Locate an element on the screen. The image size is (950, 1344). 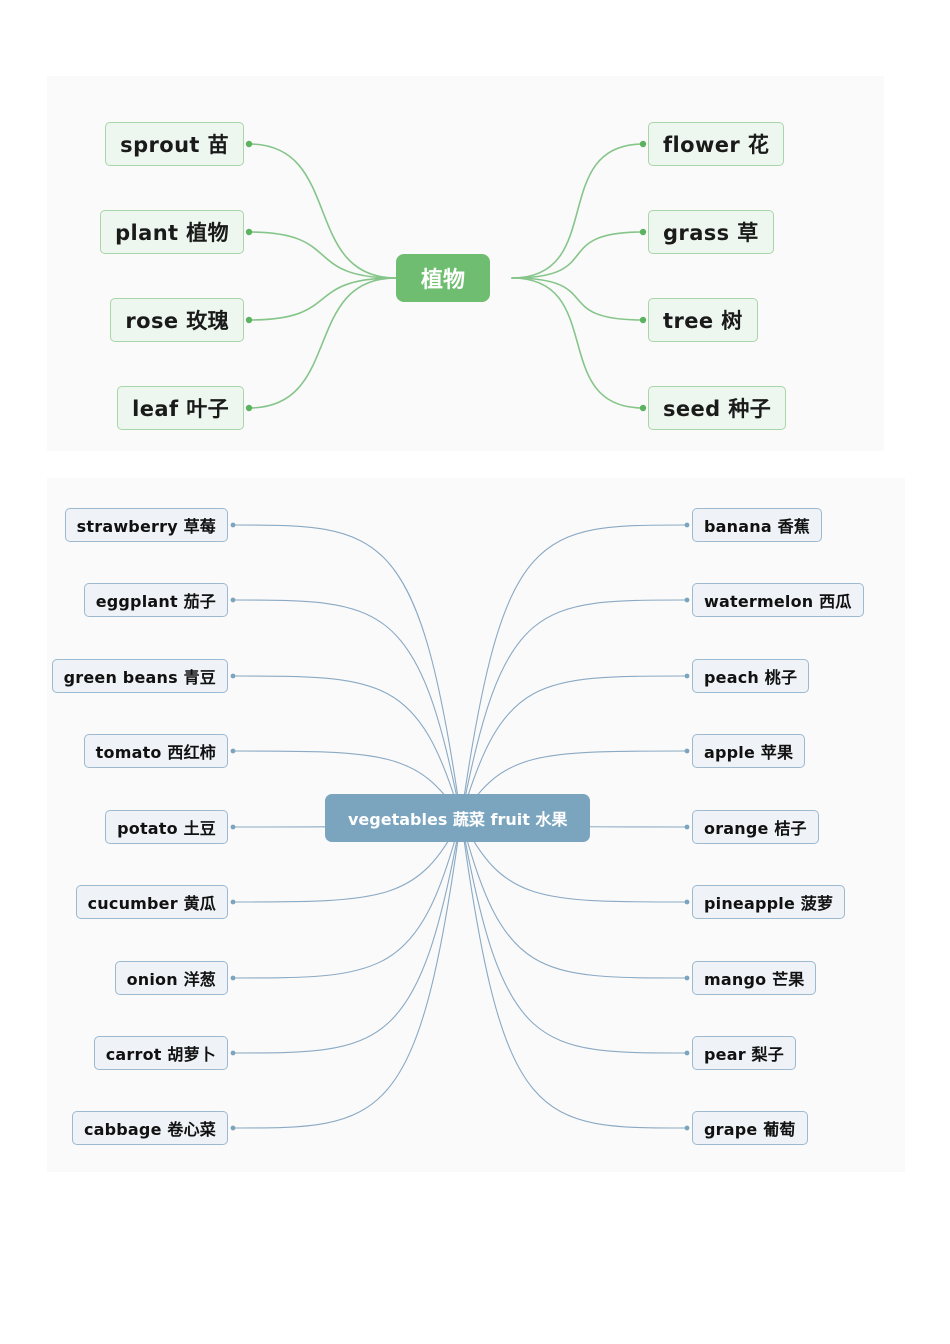
plants-node-tree: tree 树 is located at coordinates (703, 320).